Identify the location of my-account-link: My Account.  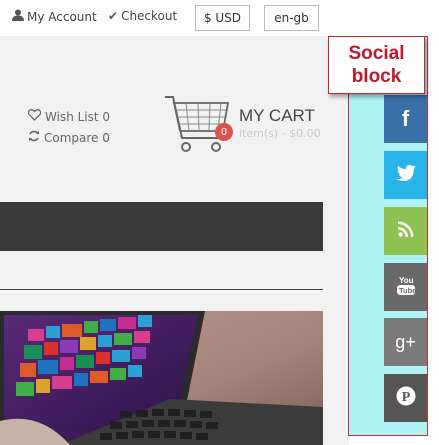
(54, 16).